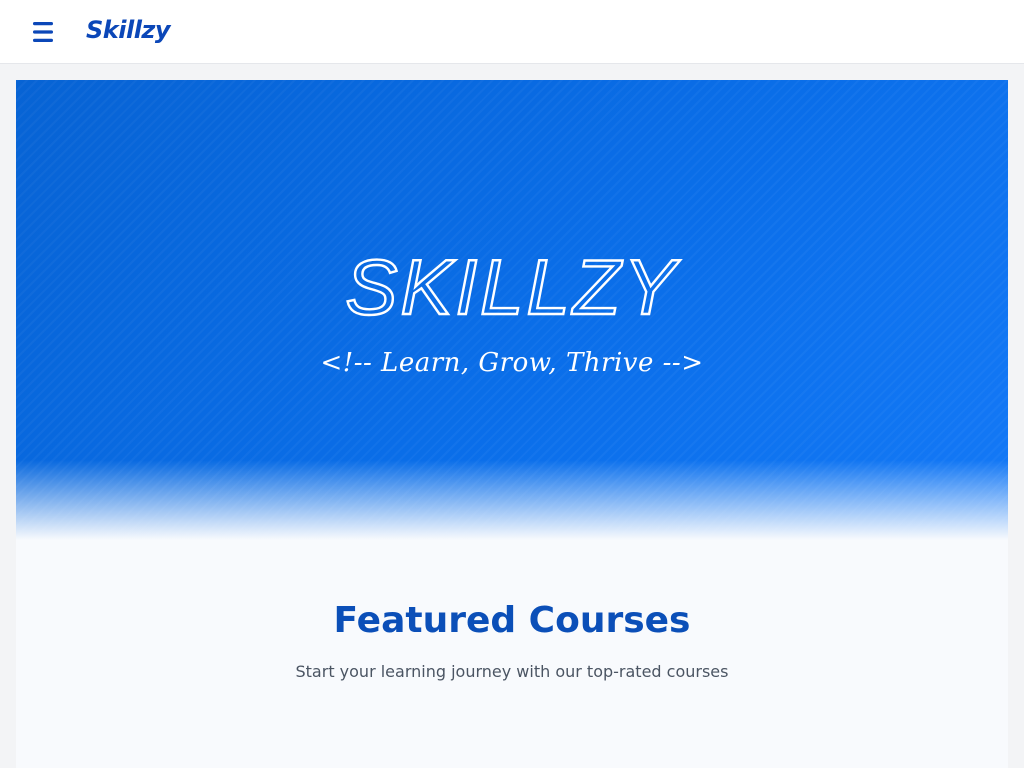 The height and width of the screenshot is (768, 1024). What do you see at coordinates (43, 32) in the screenshot?
I see `hamburger-menu-icon` at bounding box center [43, 32].